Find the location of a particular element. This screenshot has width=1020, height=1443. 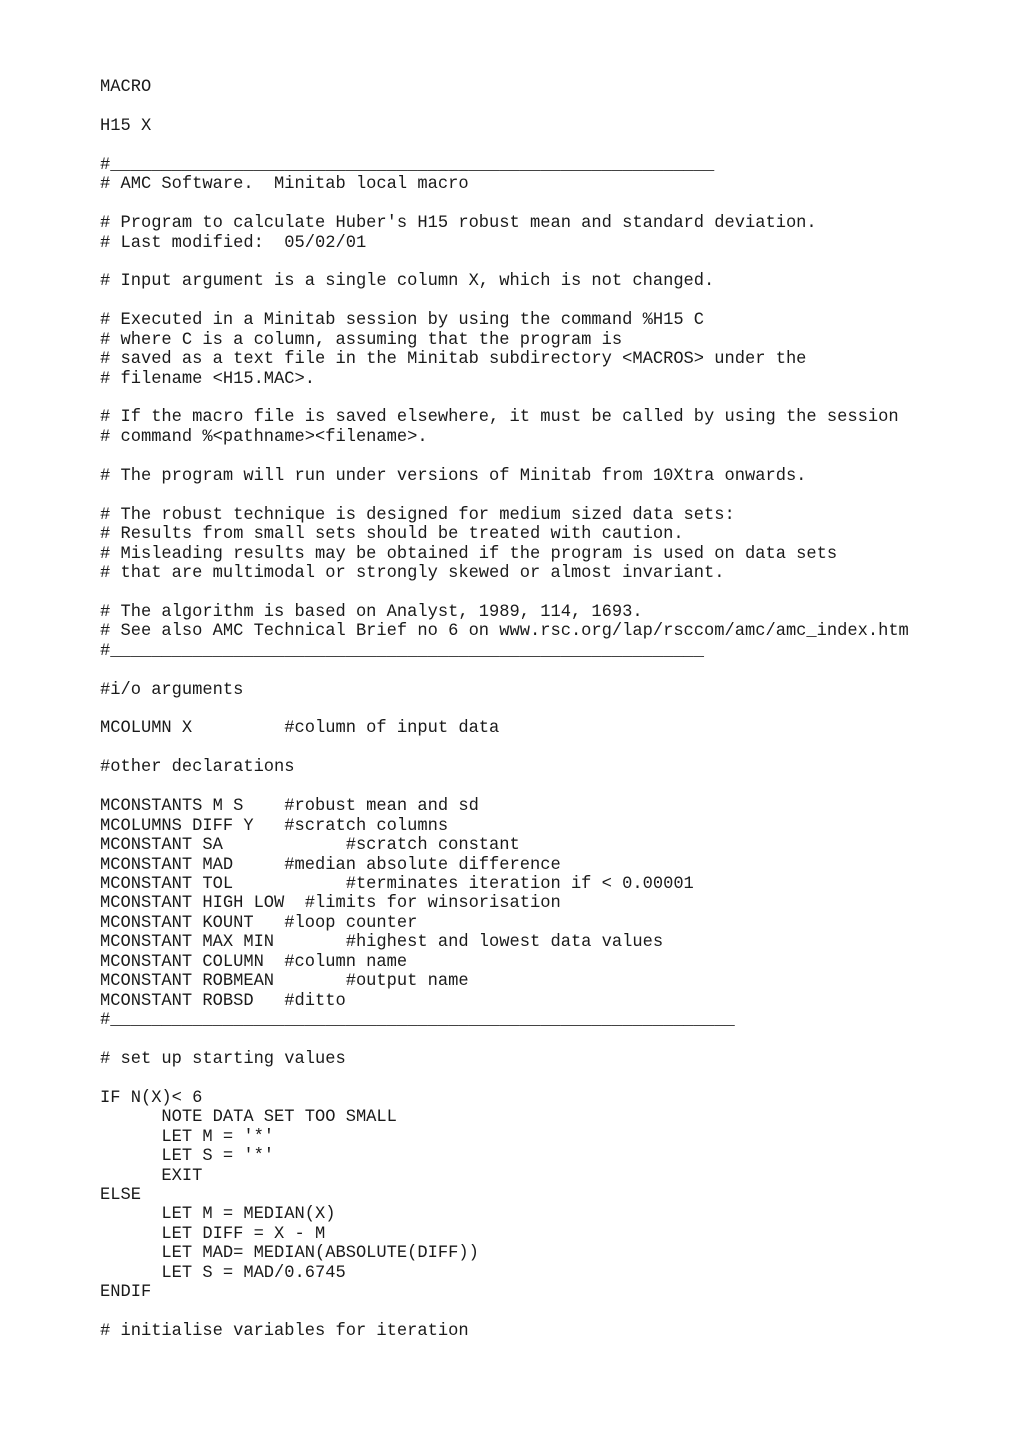

code-line: MCOLUMN X #column of input data is located at coordinates (300, 729).